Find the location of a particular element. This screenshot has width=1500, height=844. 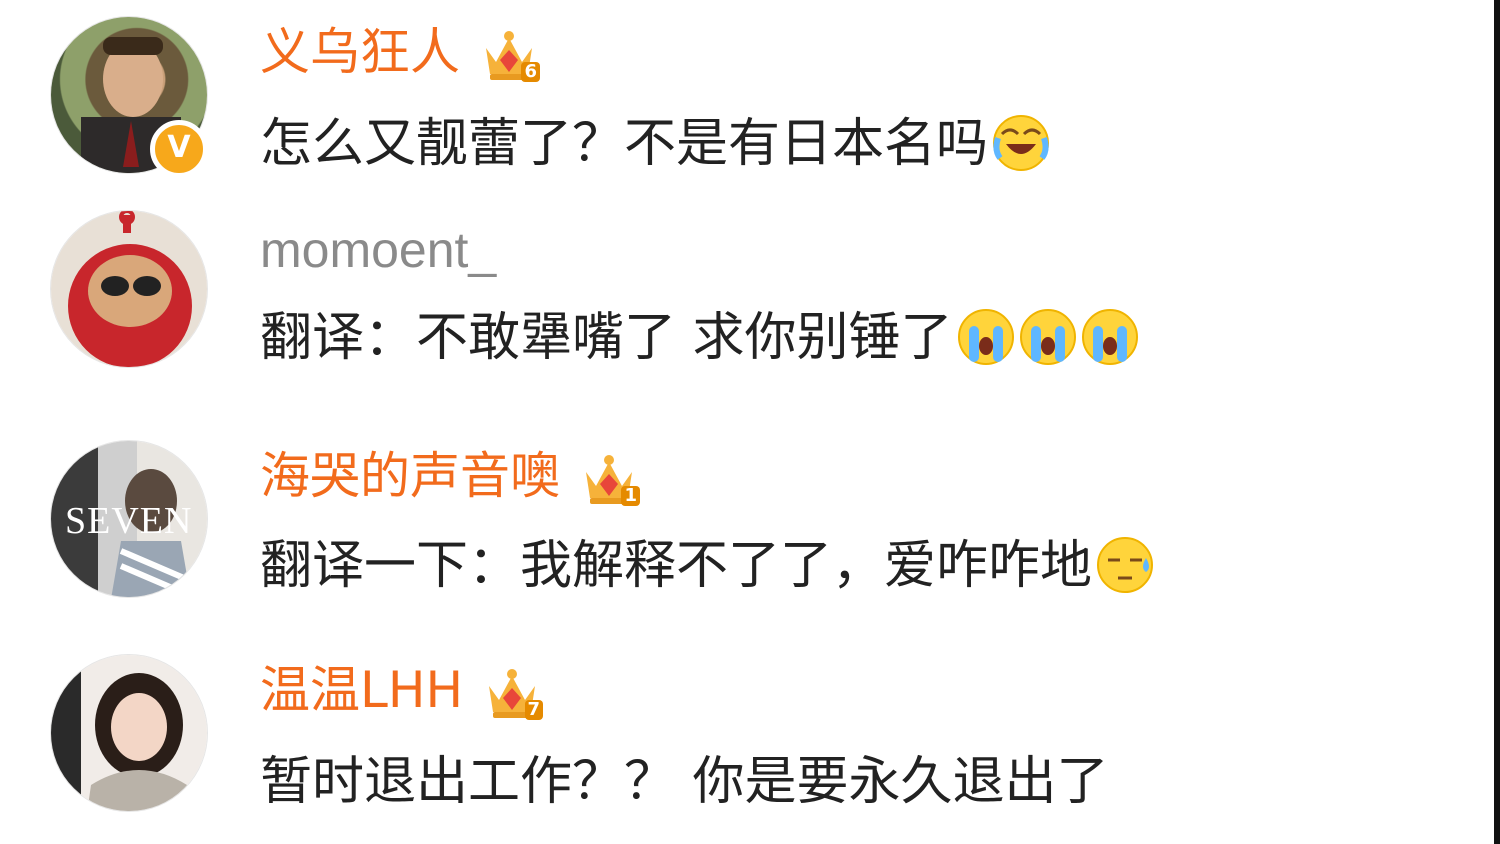

vip-level: 1 is located at coordinates (630, 495).